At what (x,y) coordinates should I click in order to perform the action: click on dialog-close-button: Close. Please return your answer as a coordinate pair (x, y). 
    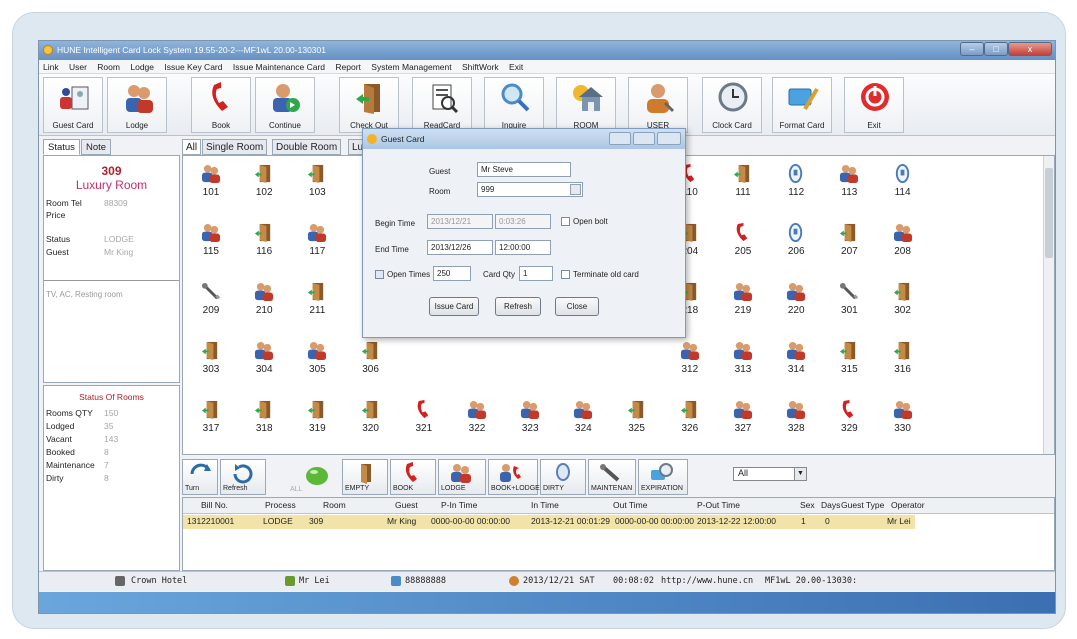
    Looking at the image, I should click on (577, 306).